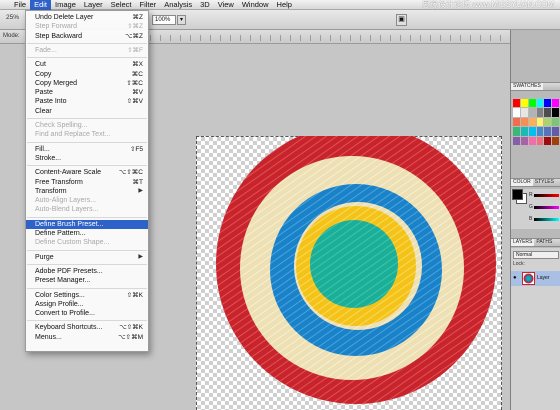  What do you see at coordinates (87, 327) in the screenshot?
I see `menu-item-keyboard-shortcuts: Keyboard Shortcuts... ⌥⇧⌘K` at bounding box center [87, 327].